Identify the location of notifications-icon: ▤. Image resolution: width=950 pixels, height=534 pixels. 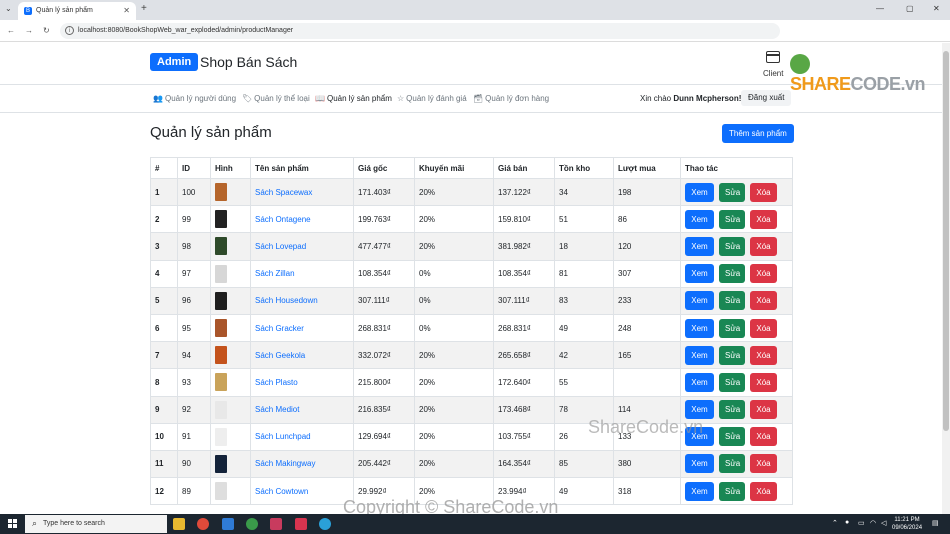
(935, 523).